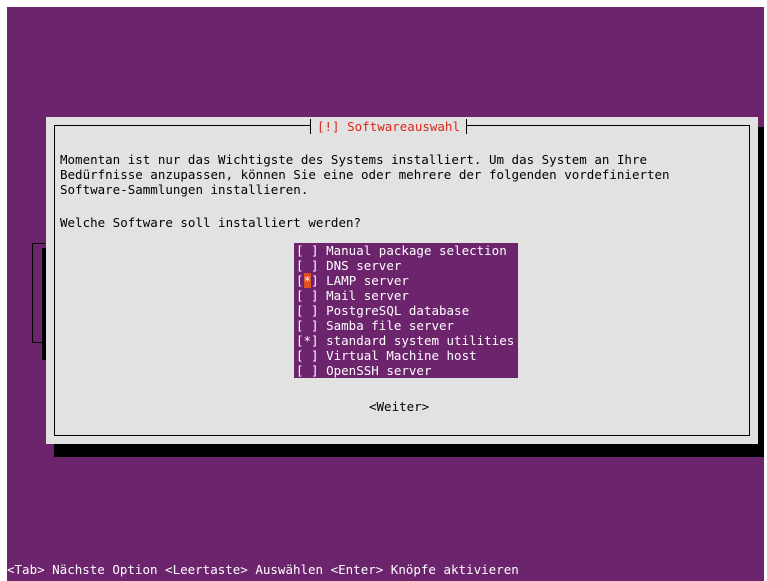 The image size is (767, 581). What do you see at coordinates (401, 355) in the screenshot?
I see `list-item-label: Virtual Machine host` at bounding box center [401, 355].